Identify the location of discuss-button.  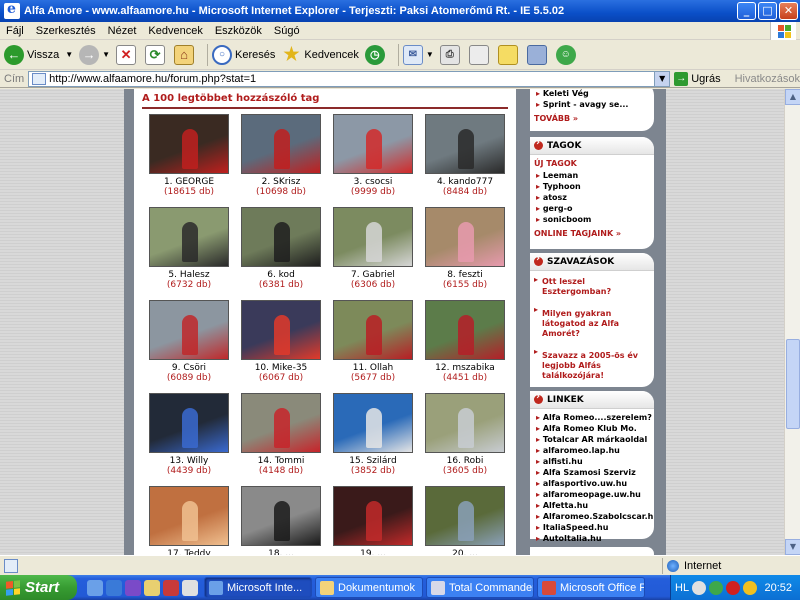
(509, 55).